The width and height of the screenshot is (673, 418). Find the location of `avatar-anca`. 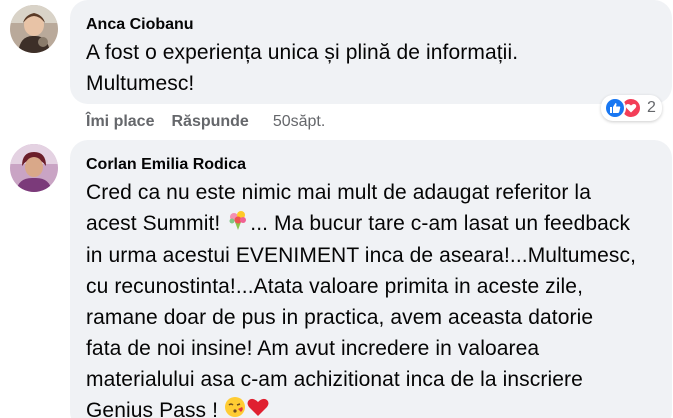

avatar-anca is located at coordinates (34, 29).